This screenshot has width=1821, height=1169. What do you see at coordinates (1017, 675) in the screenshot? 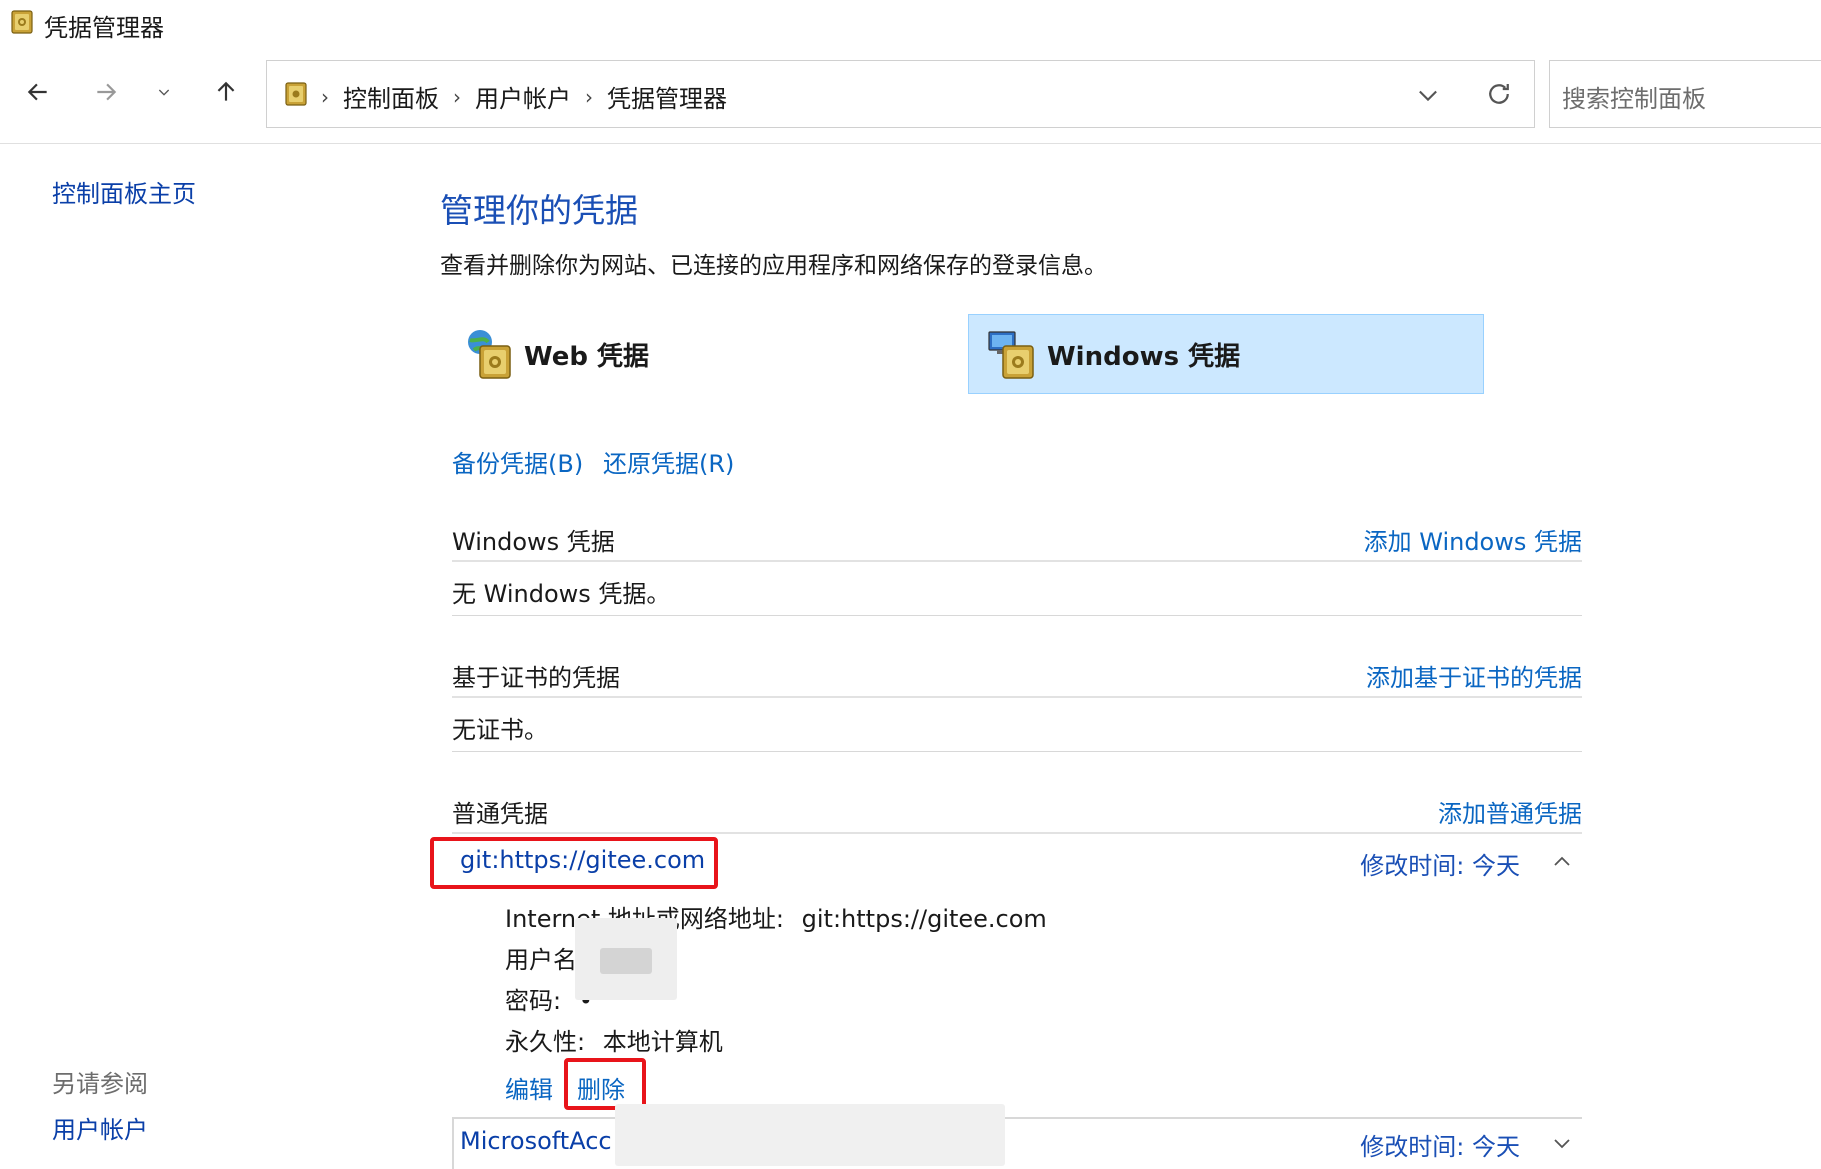
I see `certificate-credentials-header: 基于证书的凭据 添加基于证书的凭据` at bounding box center [1017, 675].